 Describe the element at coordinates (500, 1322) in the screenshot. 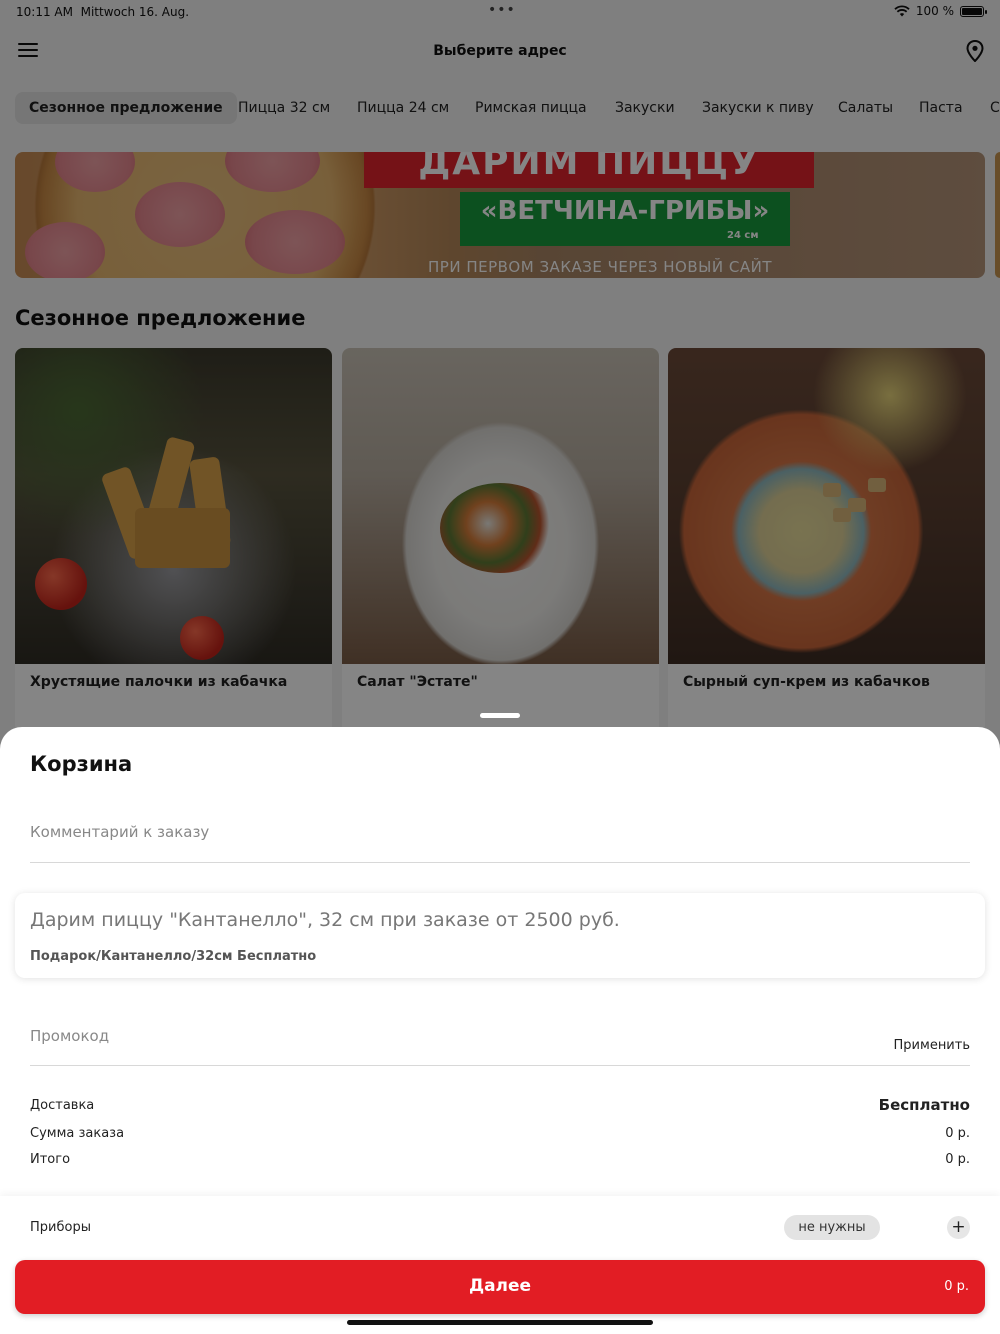

I see `home-indicator` at that location.